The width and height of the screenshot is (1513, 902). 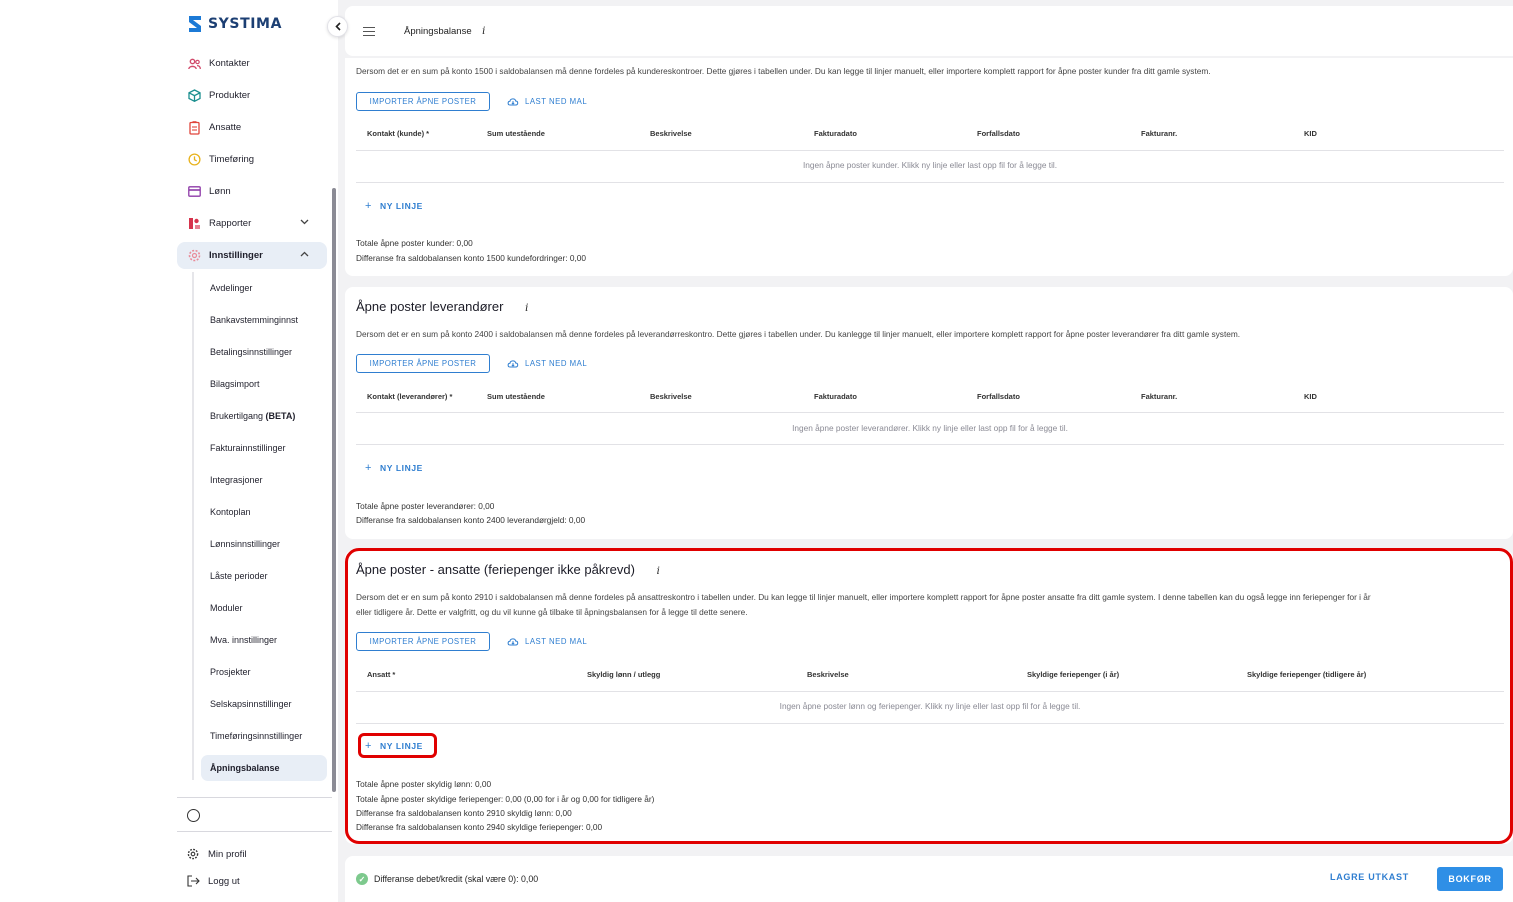 What do you see at coordinates (1470, 879) in the screenshot?
I see `post-button: BOKFØR` at bounding box center [1470, 879].